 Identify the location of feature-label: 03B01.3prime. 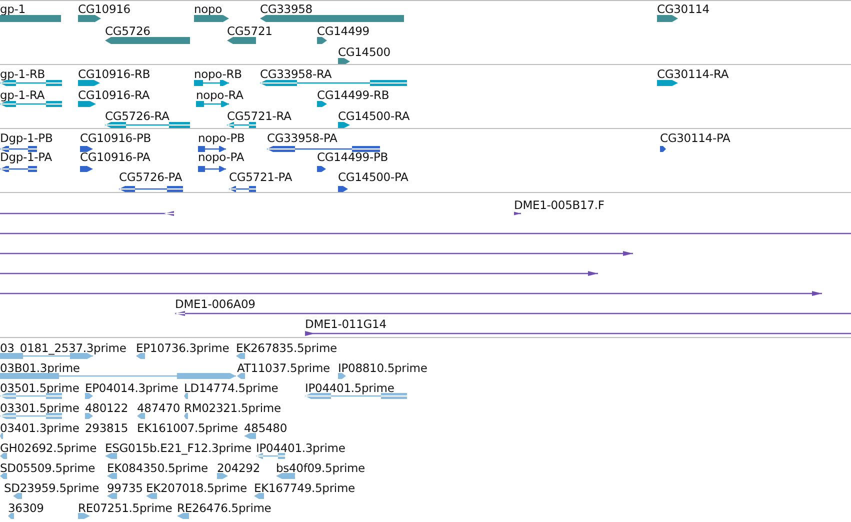
(40, 368).